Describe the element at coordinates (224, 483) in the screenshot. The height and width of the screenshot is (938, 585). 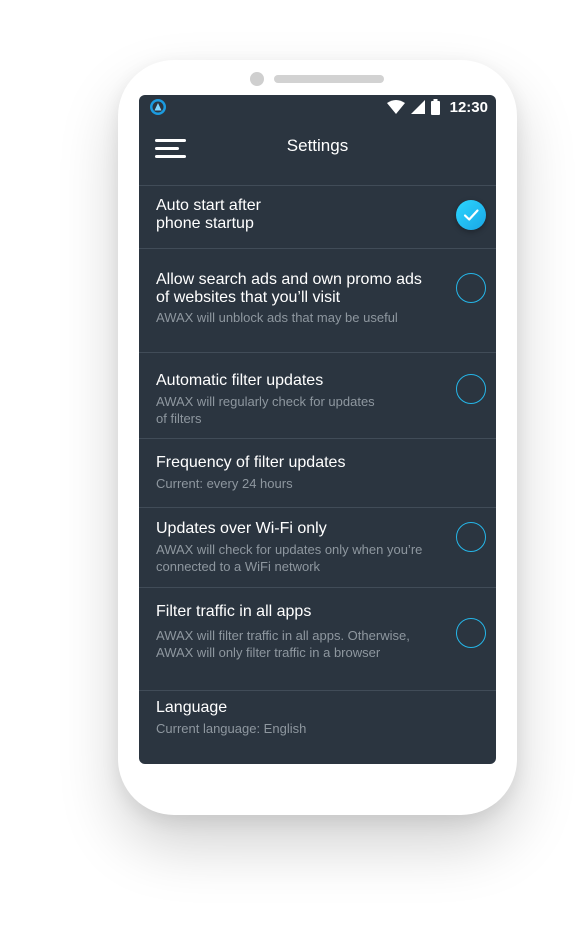
I see `setting-subtitle-line1: Current: every 24 hours` at that location.